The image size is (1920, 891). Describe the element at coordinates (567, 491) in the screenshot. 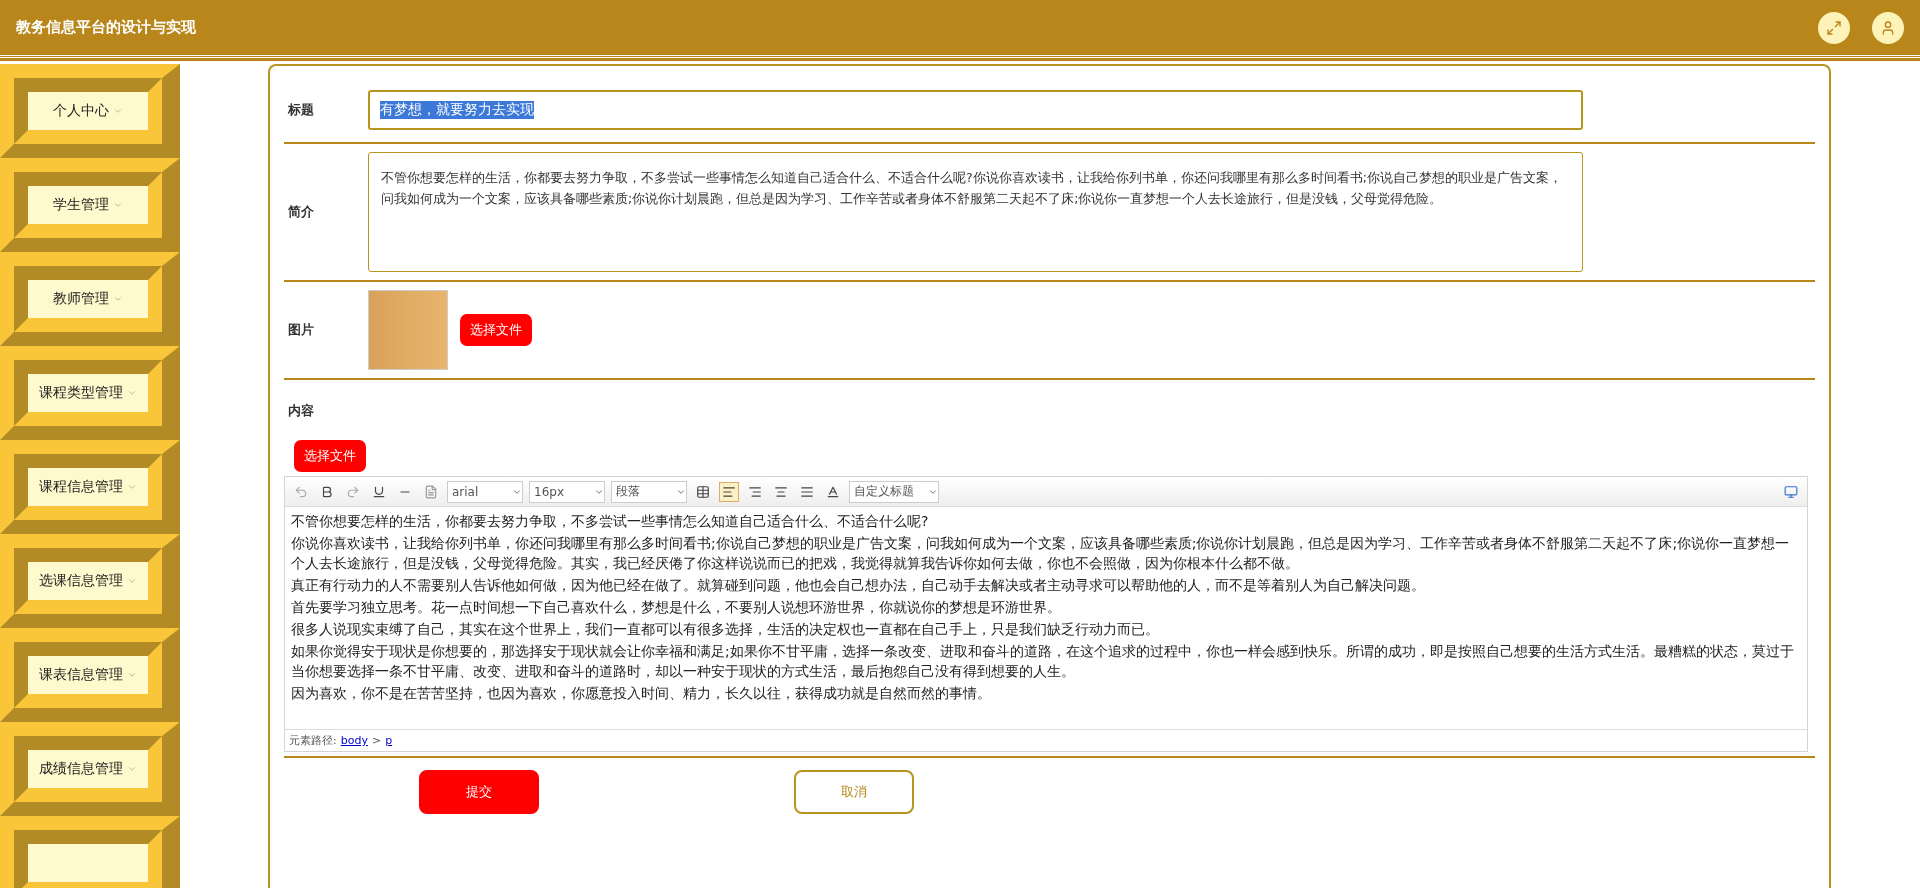

I see `toolbar-select: 16px` at that location.